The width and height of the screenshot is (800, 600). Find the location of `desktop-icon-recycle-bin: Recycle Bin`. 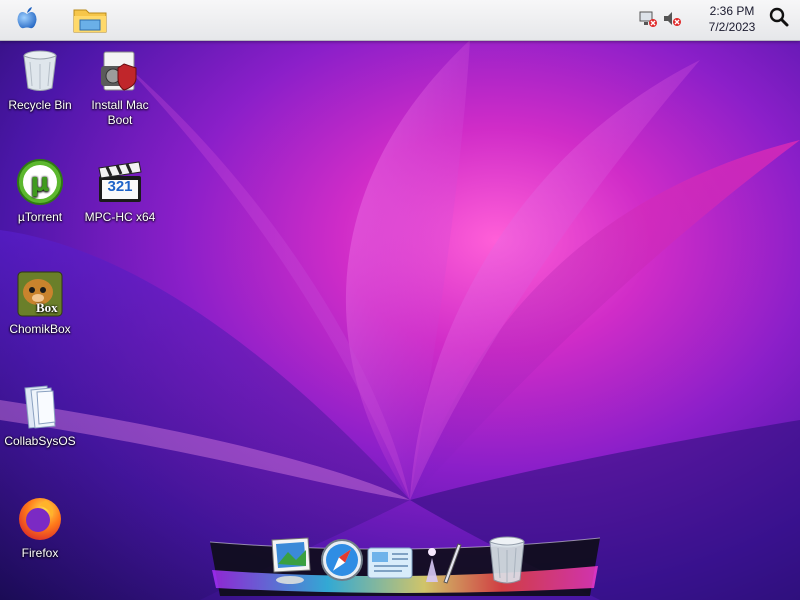

desktop-icon-recycle-bin: Recycle Bin is located at coordinates (40, 79).